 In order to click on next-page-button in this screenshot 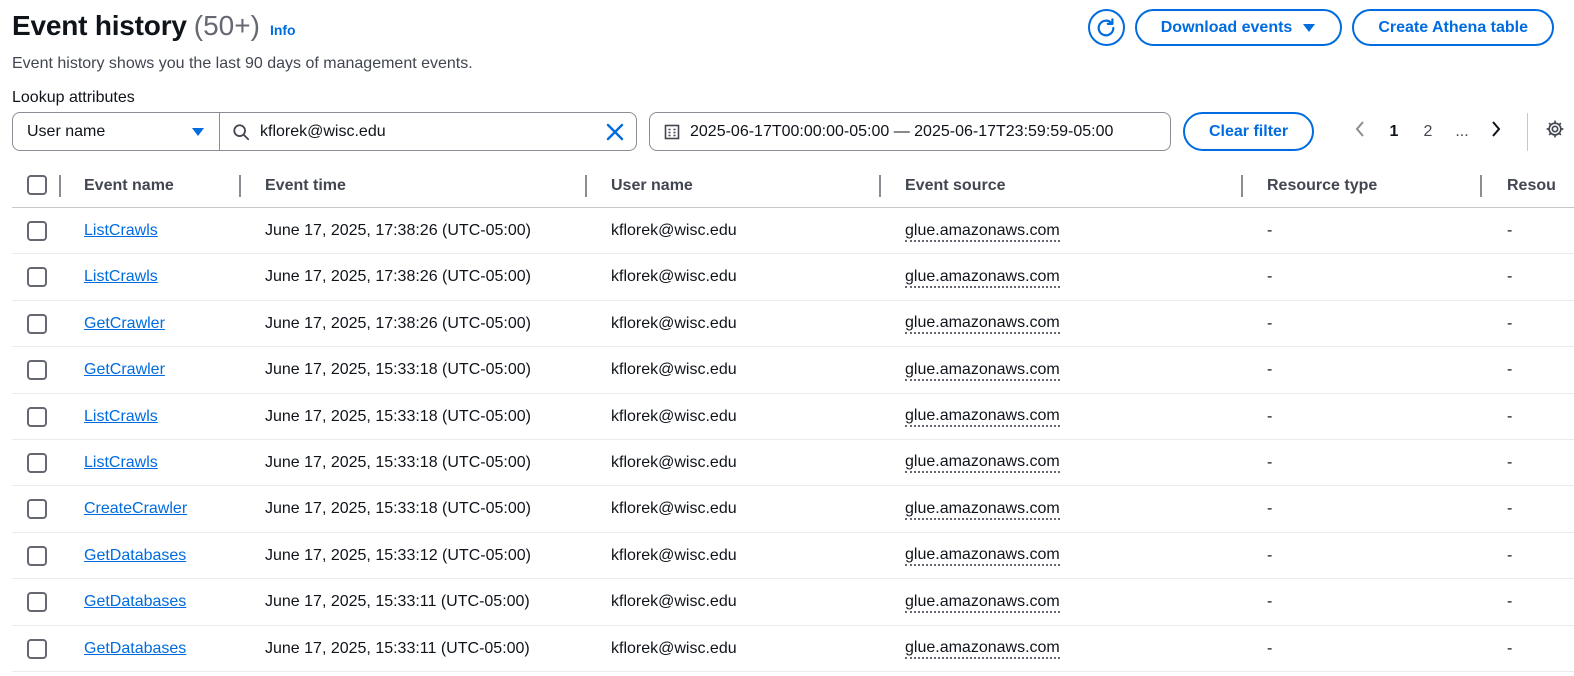, I will do `click(1496, 131)`.